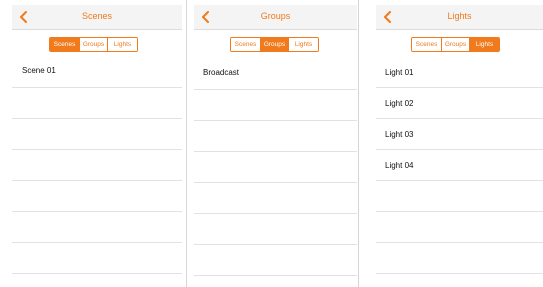 The width and height of the screenshot is (543, 287). What do you see at coordinates (459, 134) in the screenshot?
I see `list-item-light-03: Light 03` at bounding box center [459, 134].